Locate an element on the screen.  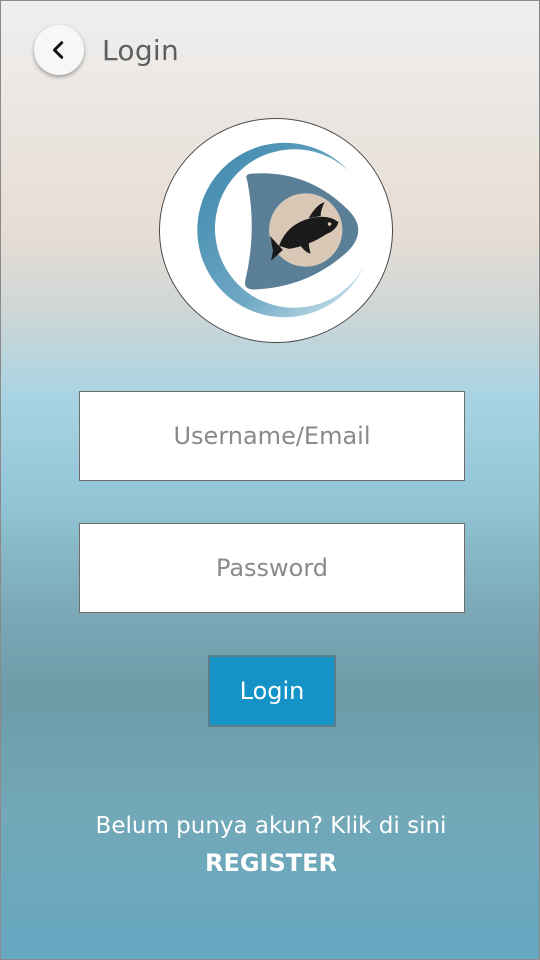
register-link: REGISTER is located at coordinates (270, 863).